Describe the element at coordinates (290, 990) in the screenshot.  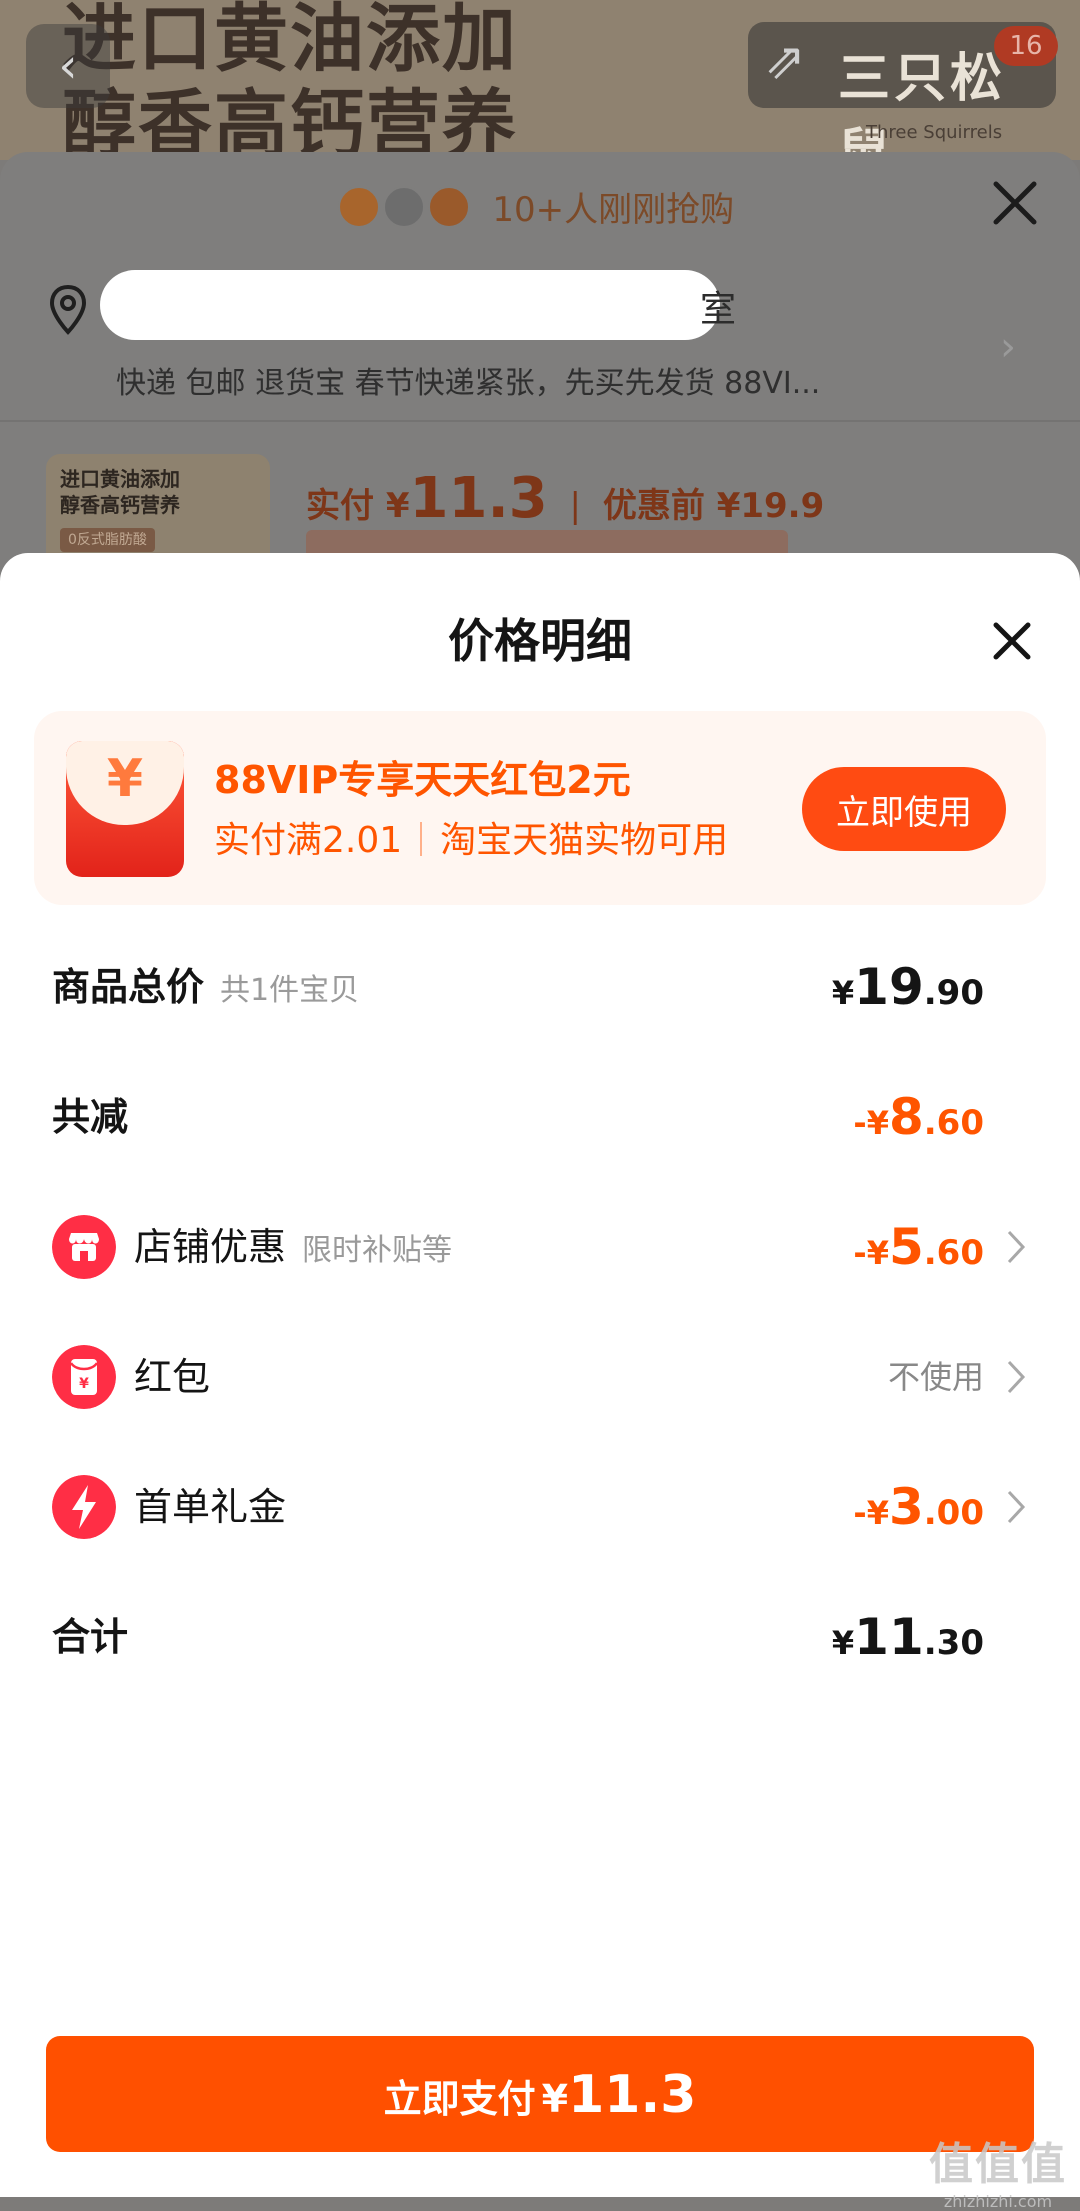
I see `item-count: 共1件宝贝` at that location.